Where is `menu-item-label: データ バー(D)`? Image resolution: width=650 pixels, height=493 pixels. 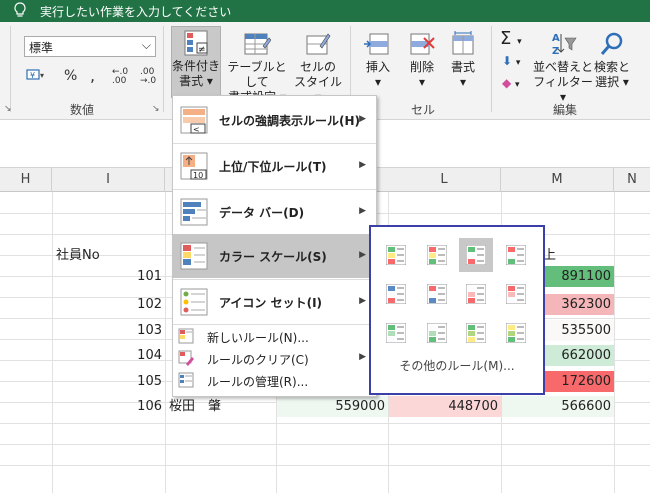 menu-item-label: データ バー(D) is located at coordinates (262, 213).